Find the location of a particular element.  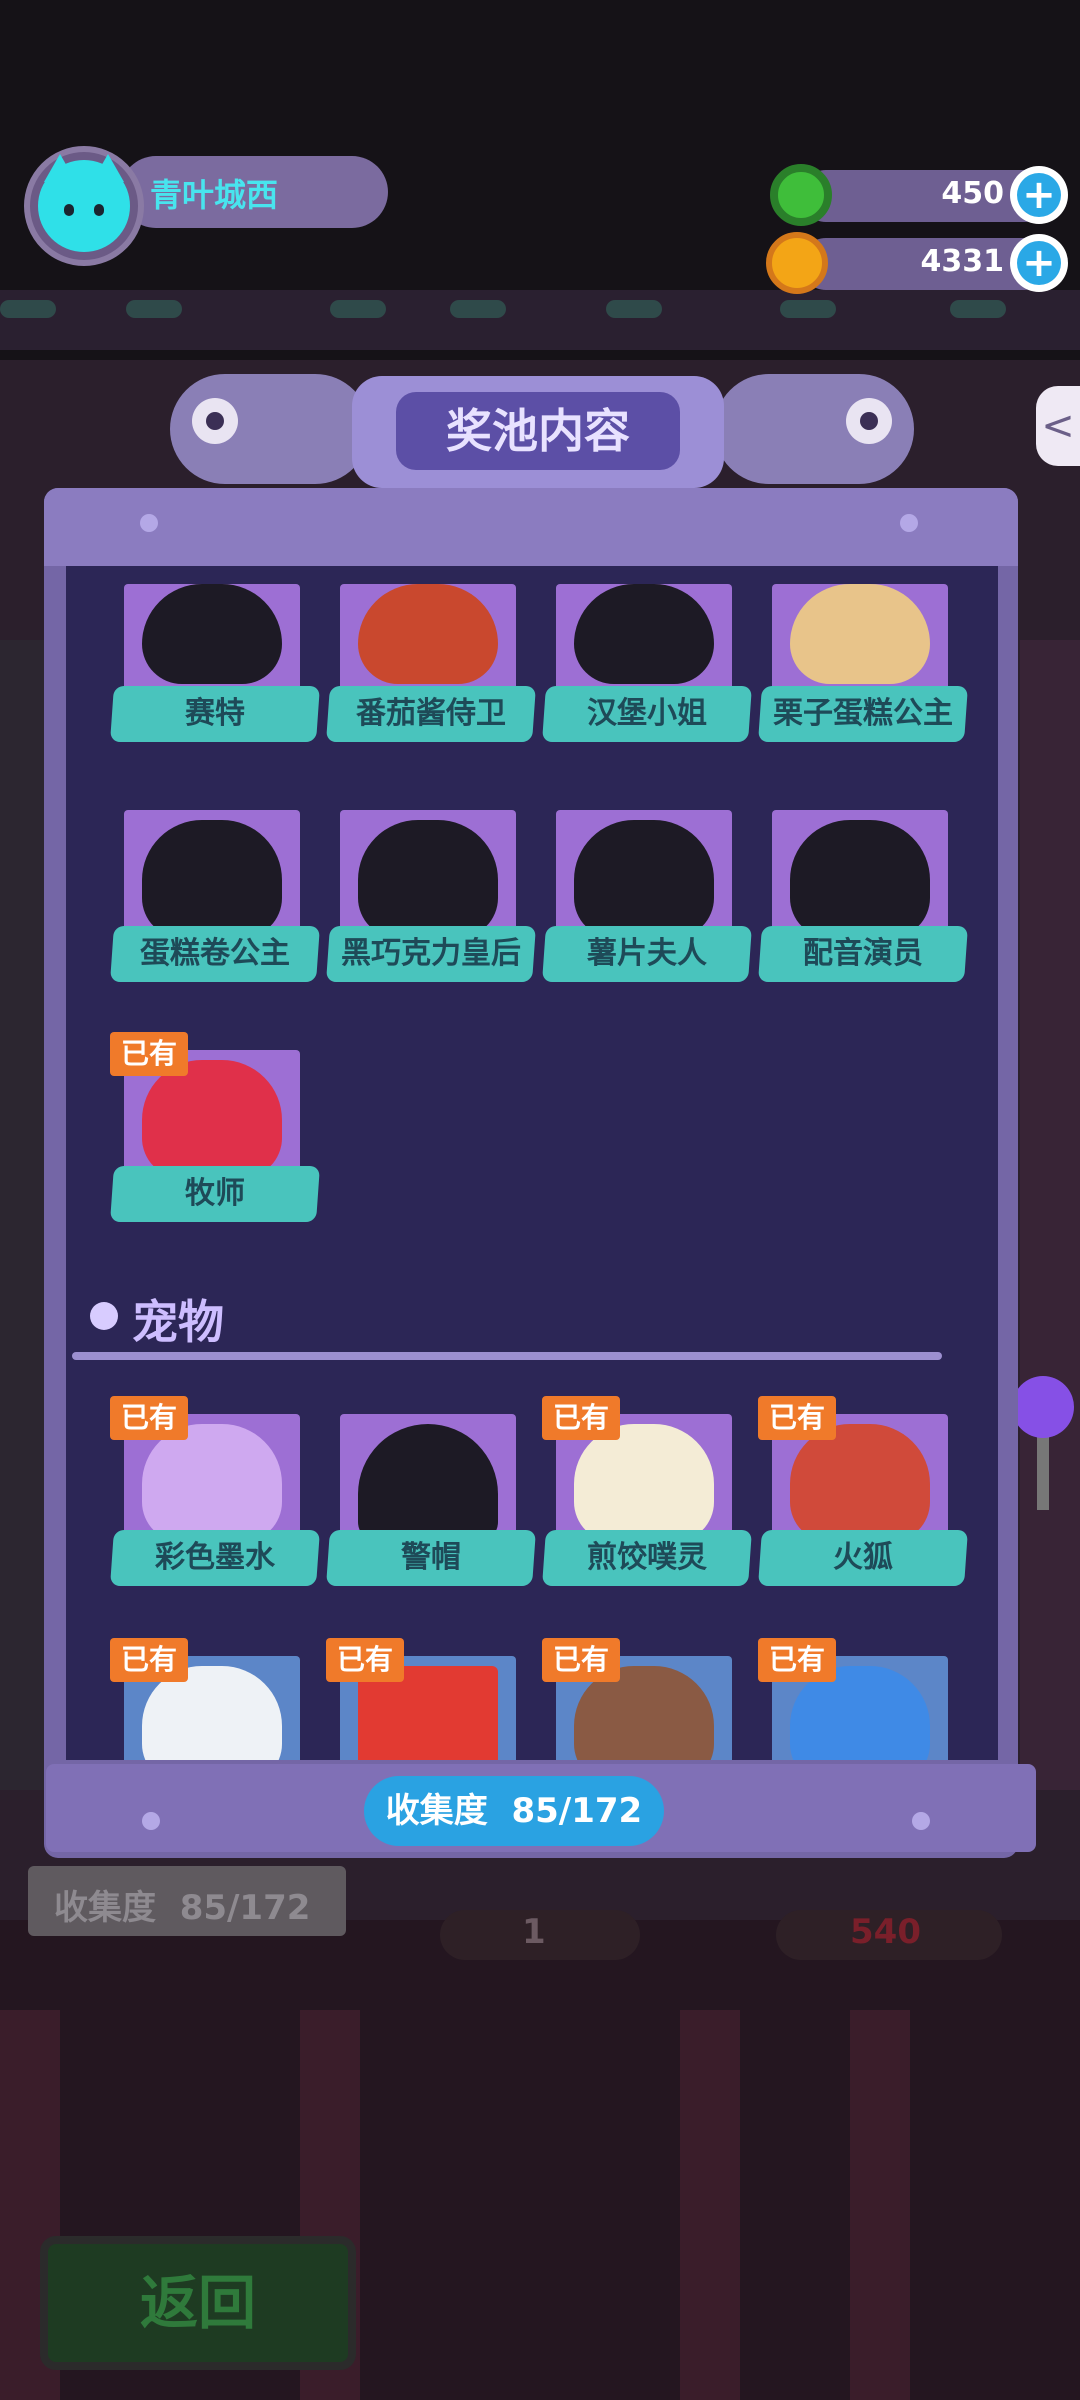

fish-ornament-left is located at coordinates (270, 429).